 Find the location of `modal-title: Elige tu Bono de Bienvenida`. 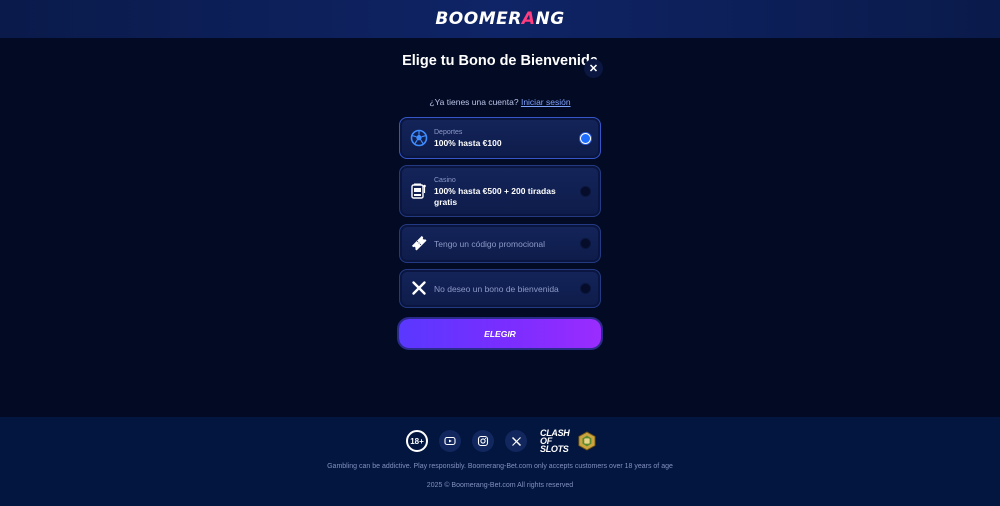

modal-title: Elige tu Bono de Bienvenida is located at coordinates (500, 61).